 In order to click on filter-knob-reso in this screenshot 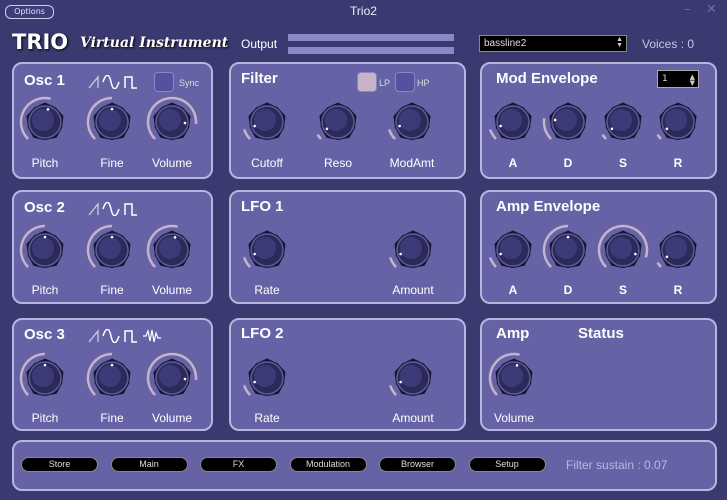, I will do `click(338, 124)`.